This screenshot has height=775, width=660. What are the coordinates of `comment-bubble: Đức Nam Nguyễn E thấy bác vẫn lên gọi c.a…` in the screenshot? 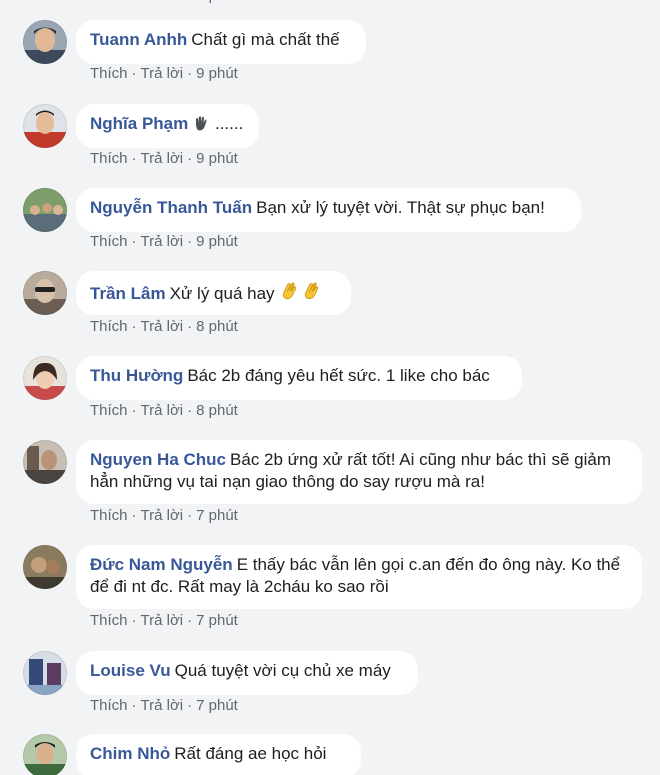 It's located at (359, 577).